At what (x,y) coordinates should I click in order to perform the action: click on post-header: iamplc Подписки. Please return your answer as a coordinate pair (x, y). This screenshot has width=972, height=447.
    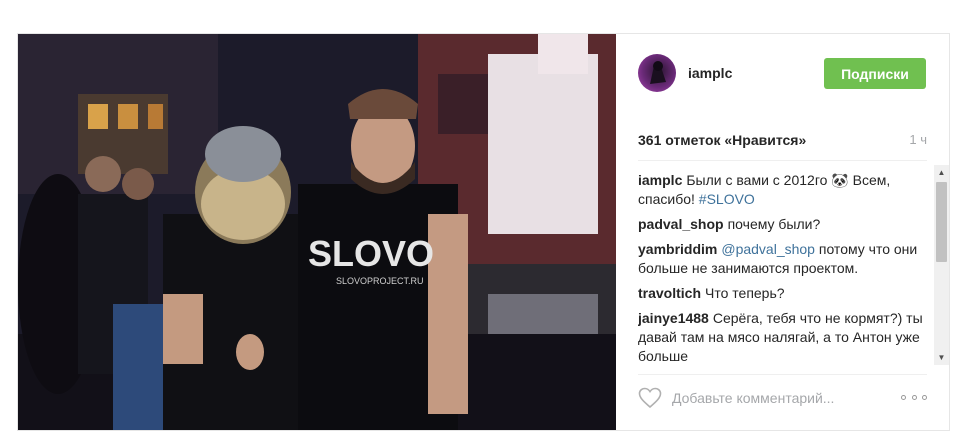
    Looking at the image, I should click on (782, 72).